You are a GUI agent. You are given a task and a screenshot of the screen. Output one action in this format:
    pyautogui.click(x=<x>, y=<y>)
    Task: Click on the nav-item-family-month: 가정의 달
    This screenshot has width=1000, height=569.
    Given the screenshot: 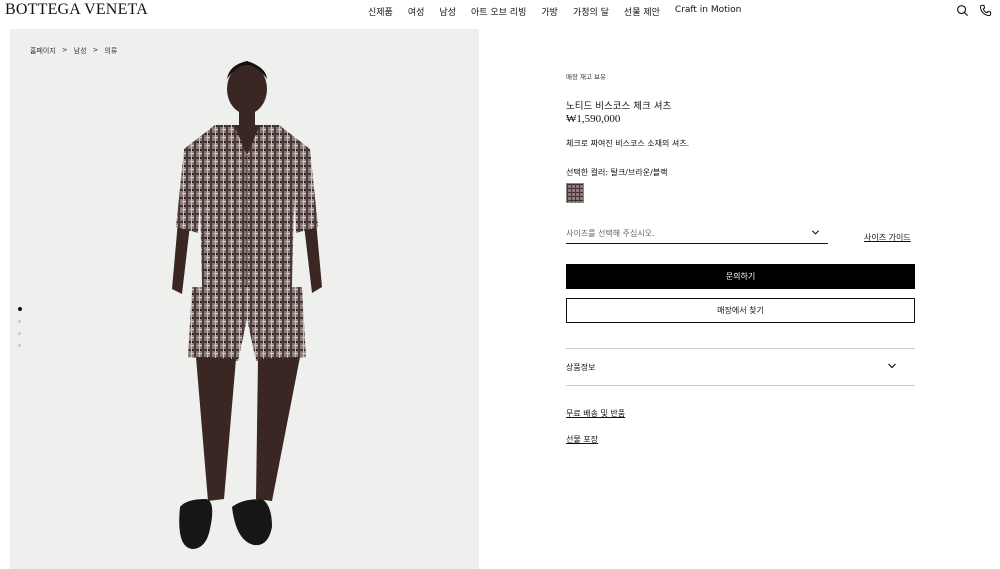 What is the action you would take?
    pyautogui.click(x=591, y=11)
    